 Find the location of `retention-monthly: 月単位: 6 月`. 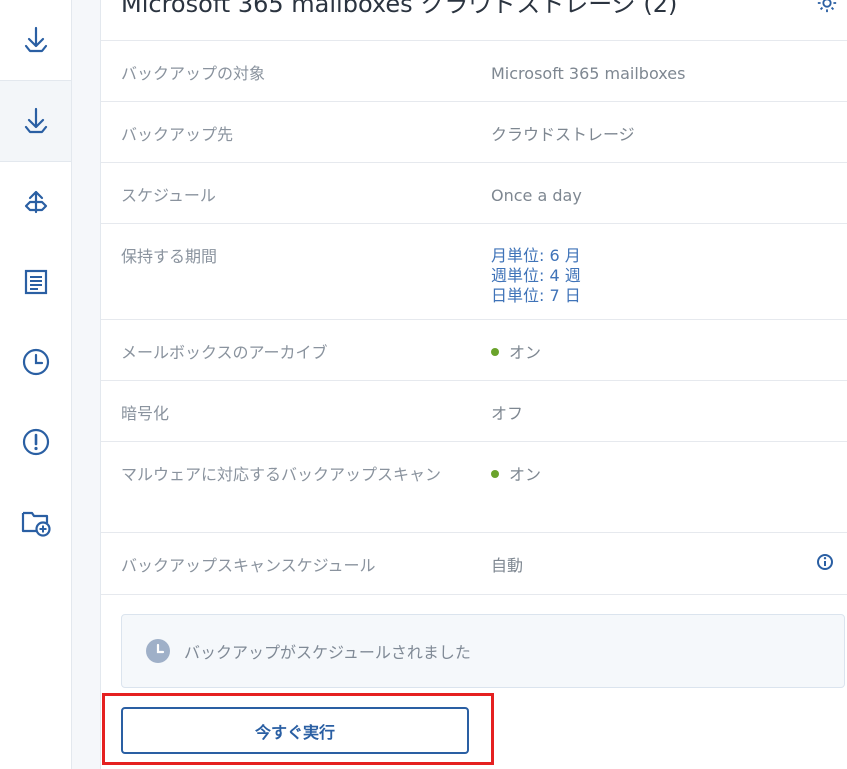

retention-monthly: 月単位: 6 月 is located at coordinates (536, 255).